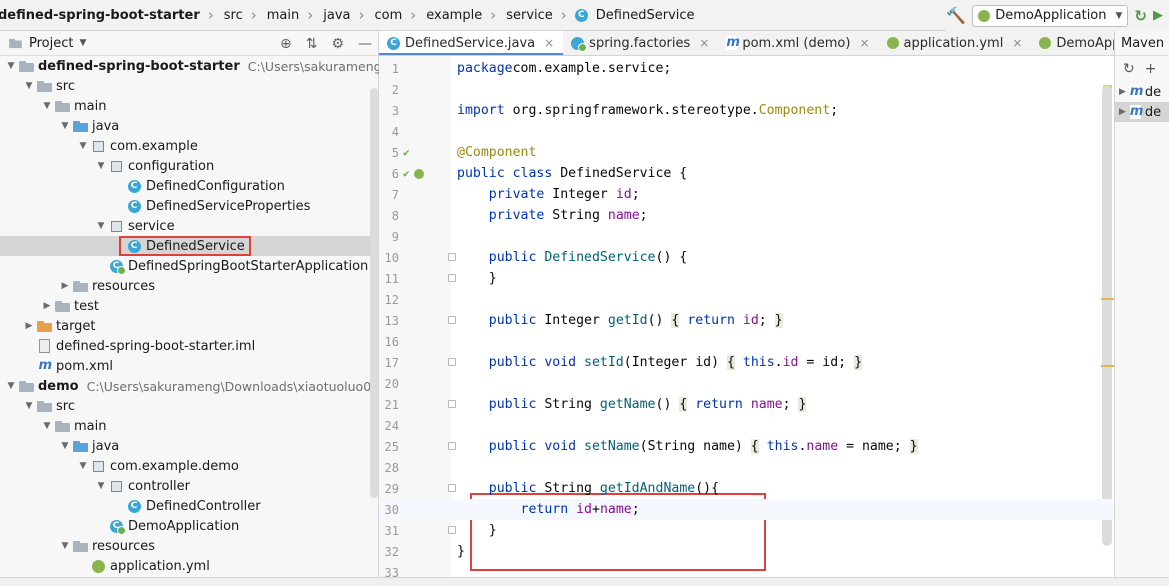 This screenshot has width=1169, height=586. What do you see at coordinates (374, 293) in the screenshot?
I see `project-scrollbar` at bounding box center [374, 293].